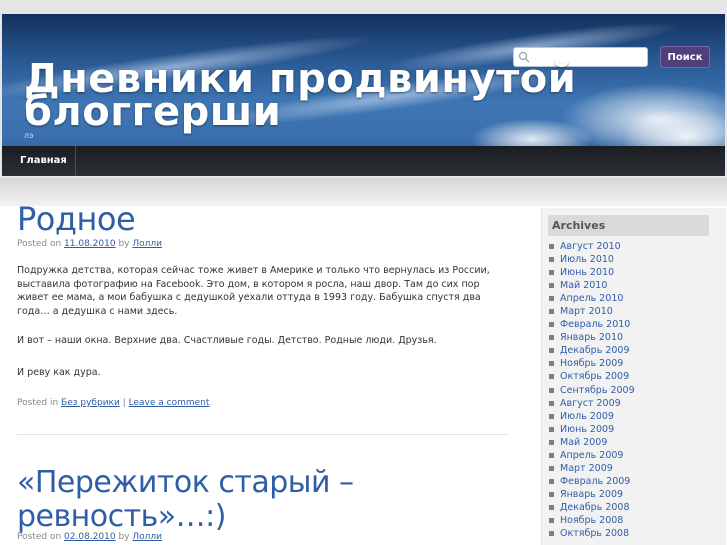 Image resolution: width=727 pixels, height=545 pixels. Describe the element at coordinates (591, 298) in the screenshot. I see `archive-link: Апрель 2010` at that location.